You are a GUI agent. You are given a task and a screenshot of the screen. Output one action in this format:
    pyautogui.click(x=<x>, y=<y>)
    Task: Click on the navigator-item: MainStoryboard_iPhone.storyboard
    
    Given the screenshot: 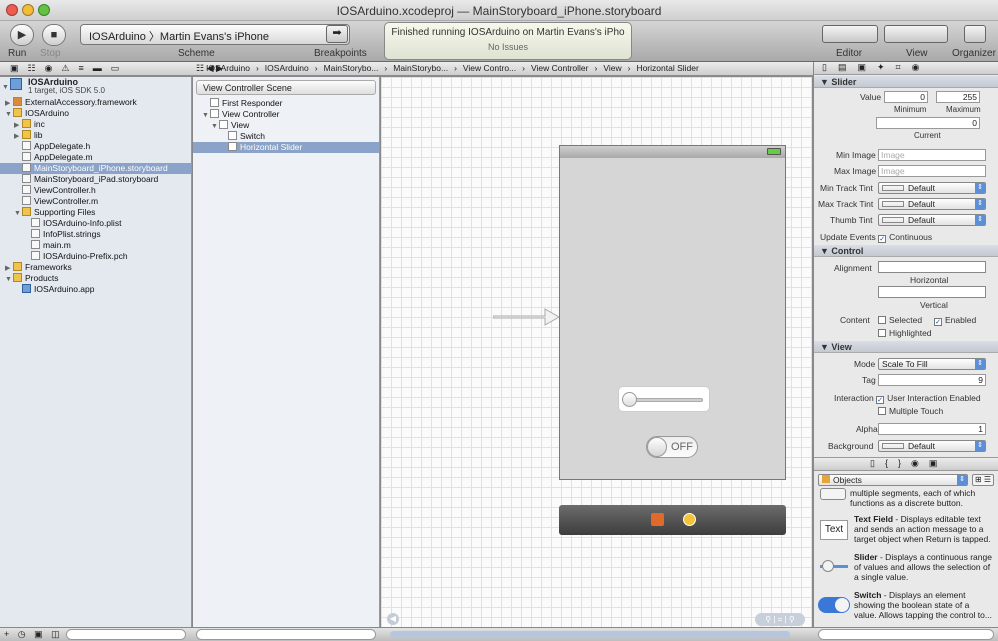 What is the action you would take?
    pyautogui.click(x=95, y=168)
    